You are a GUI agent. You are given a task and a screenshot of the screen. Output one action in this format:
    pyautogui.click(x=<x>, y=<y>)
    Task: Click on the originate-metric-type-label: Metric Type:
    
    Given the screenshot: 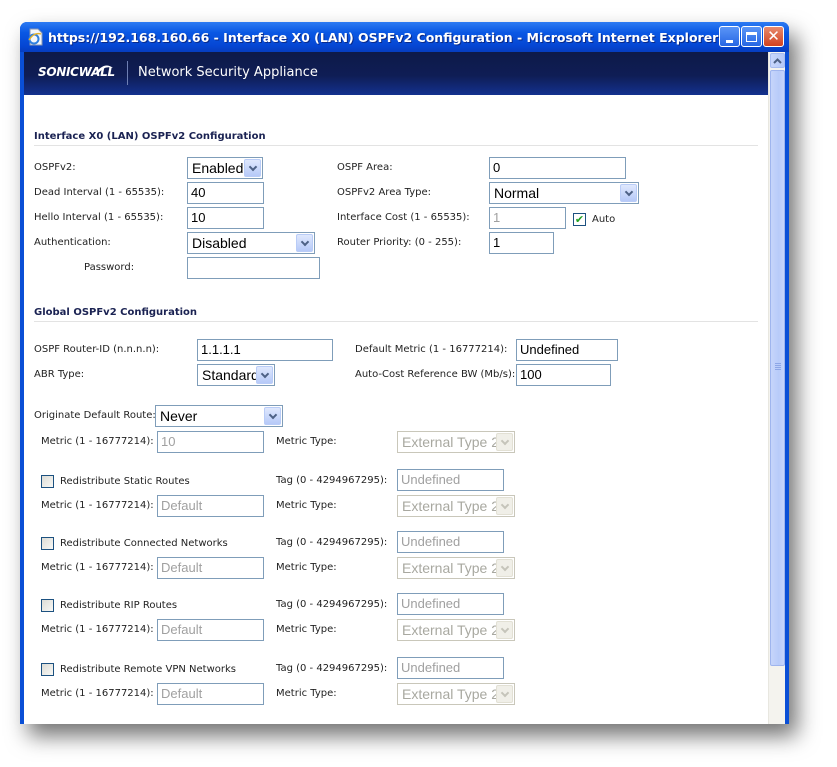 What is the action you would take?
    pyautogui.click(x=306, y=441)
    